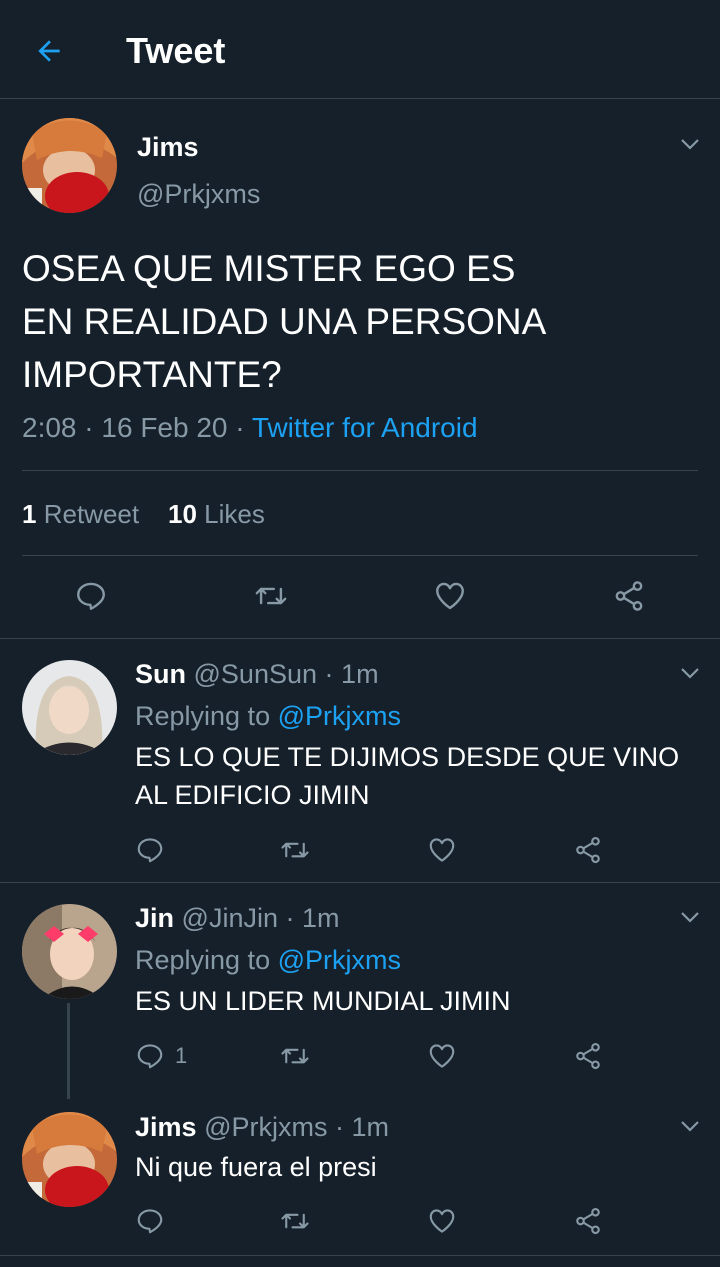  Describe the element at coordinates (181, 1055) in the screenshot. I see `reply-count: 1` at that location.